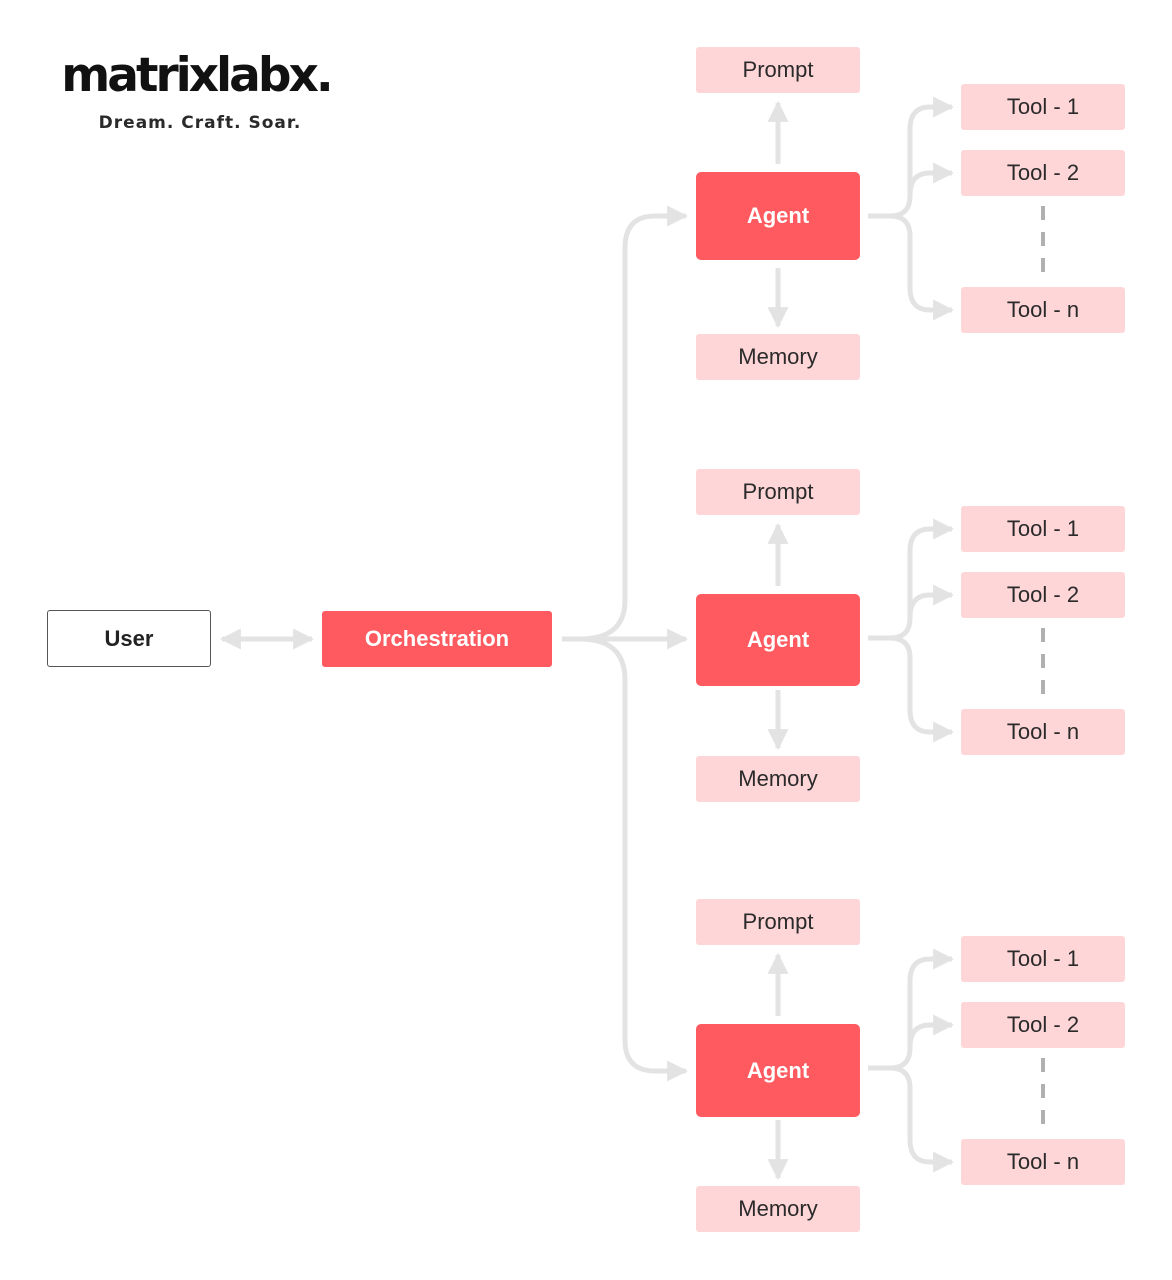 This screenshot has height=1280, width=1172. I want to click on user-node: User, so click(129, 638).